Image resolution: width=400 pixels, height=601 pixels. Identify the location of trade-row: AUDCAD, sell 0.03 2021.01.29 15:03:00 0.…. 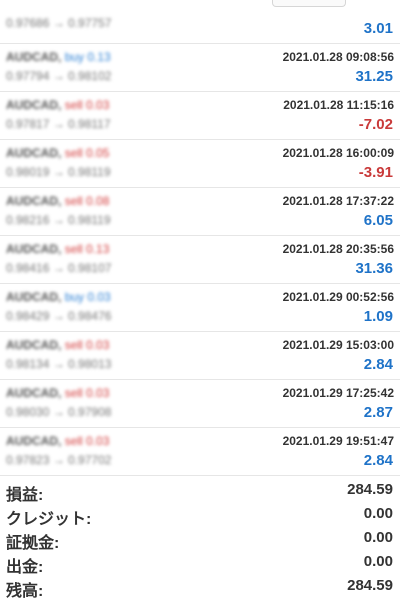
(200, 356).